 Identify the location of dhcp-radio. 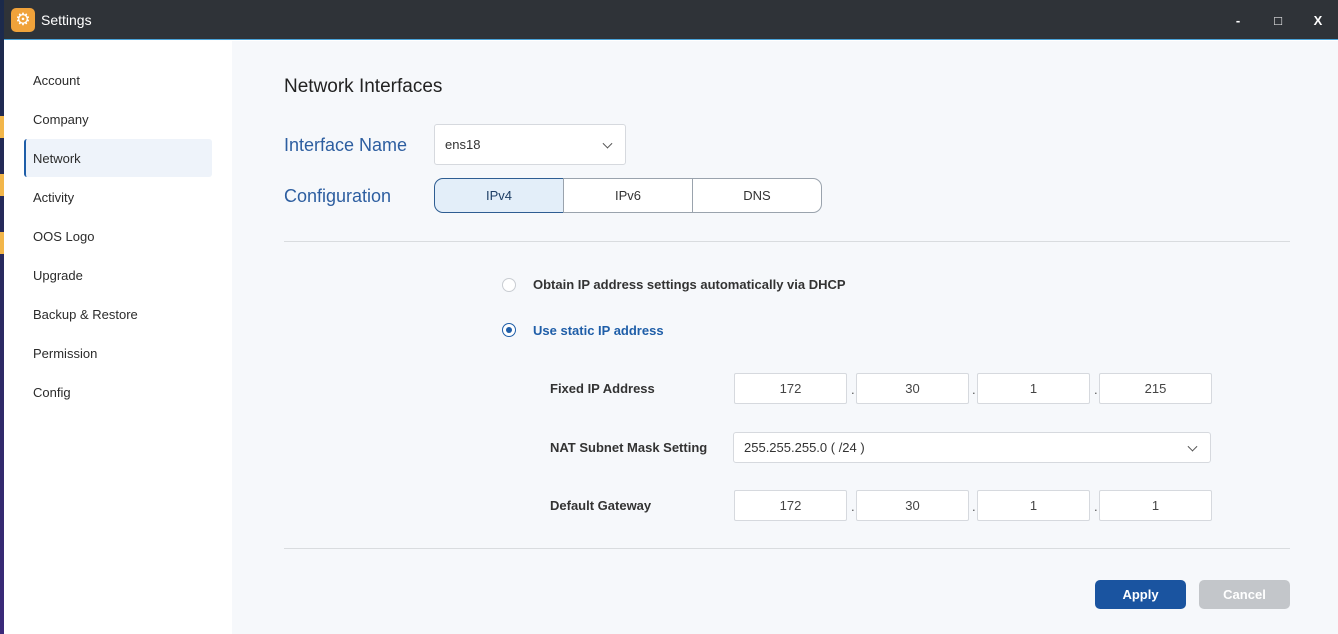
(509, 285).